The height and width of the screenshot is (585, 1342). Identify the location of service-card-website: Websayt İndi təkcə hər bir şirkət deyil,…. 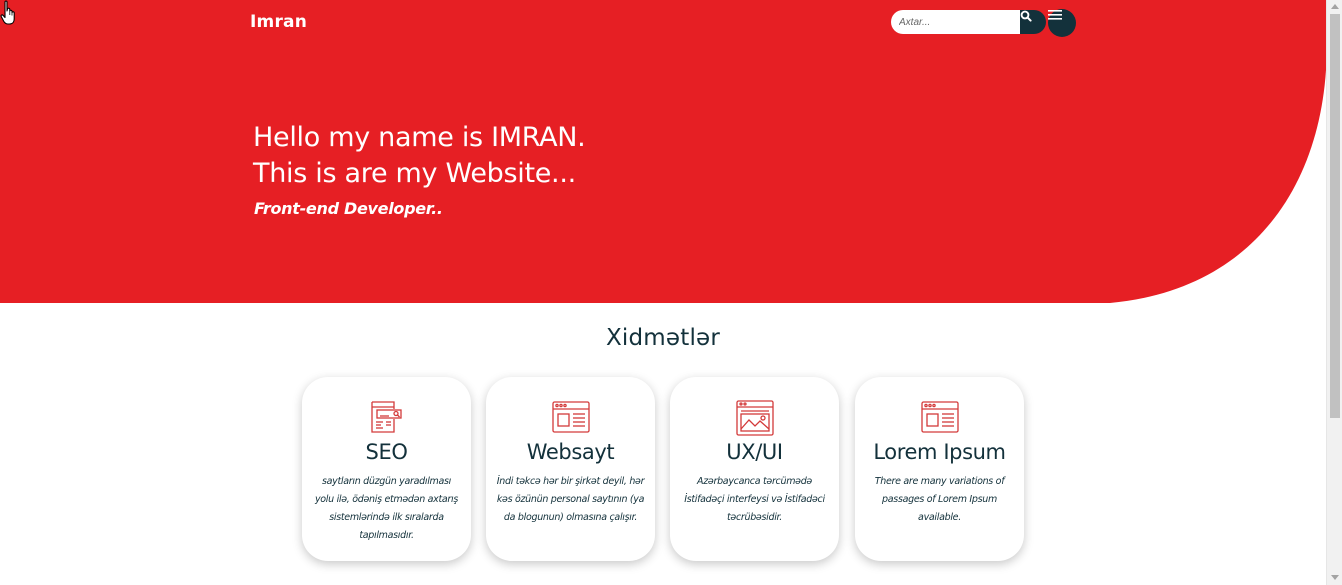
(570, 469).